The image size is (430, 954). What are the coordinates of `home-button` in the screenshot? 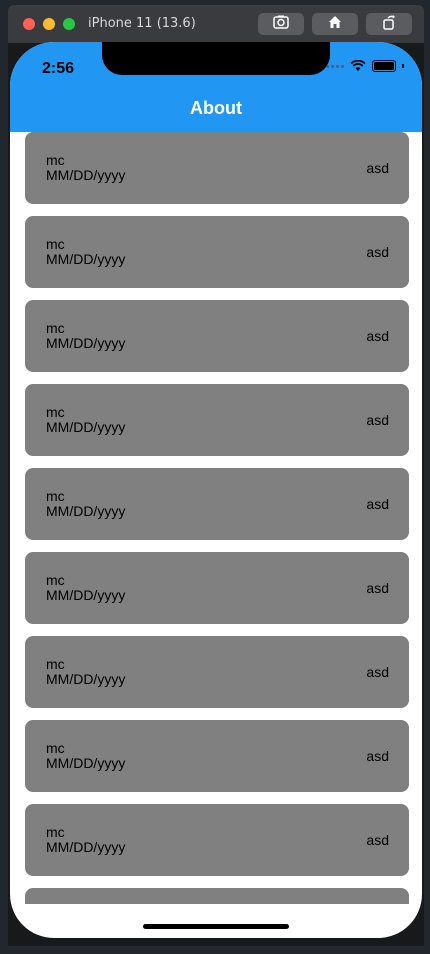 It's located at (335, 24).